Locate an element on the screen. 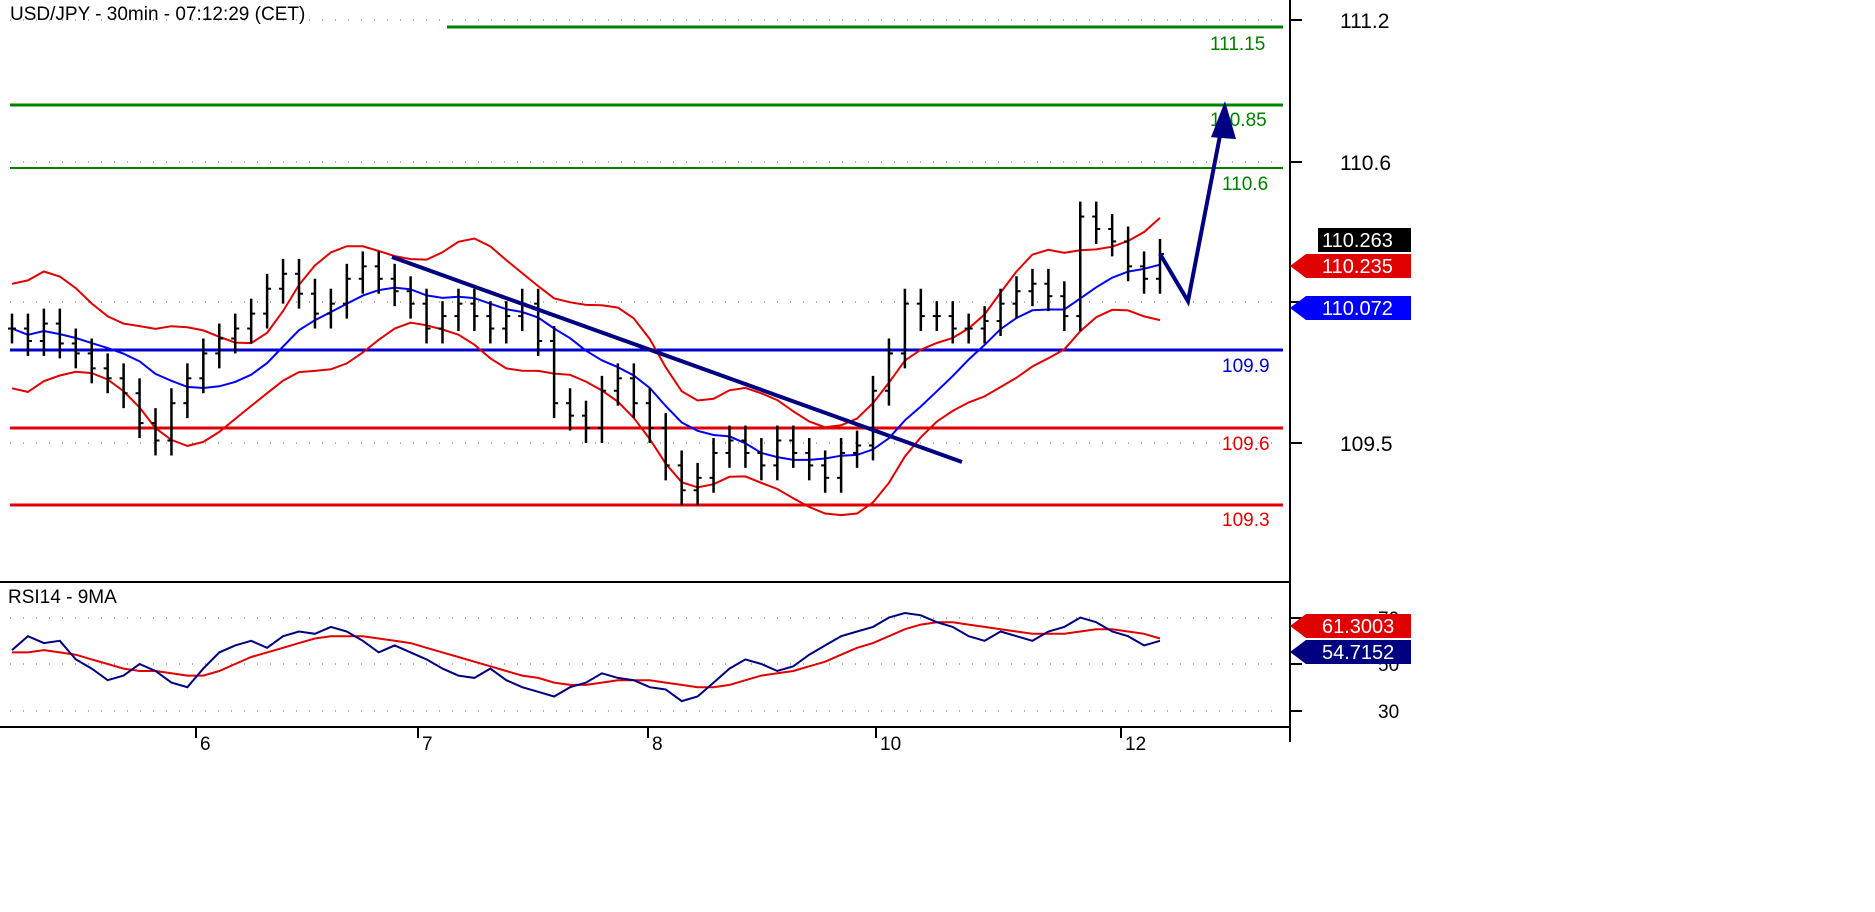 Image resolution: width=1875 pixels, height=912 pixels. time-tick-label: 12 is located at coordinates (1135, 744).